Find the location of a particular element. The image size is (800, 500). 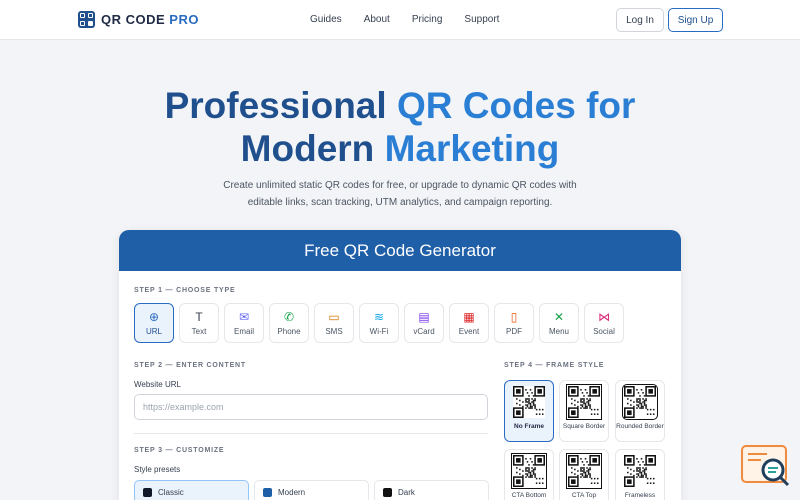

signup-button: Sign Up is located at coordinates (695, 20).